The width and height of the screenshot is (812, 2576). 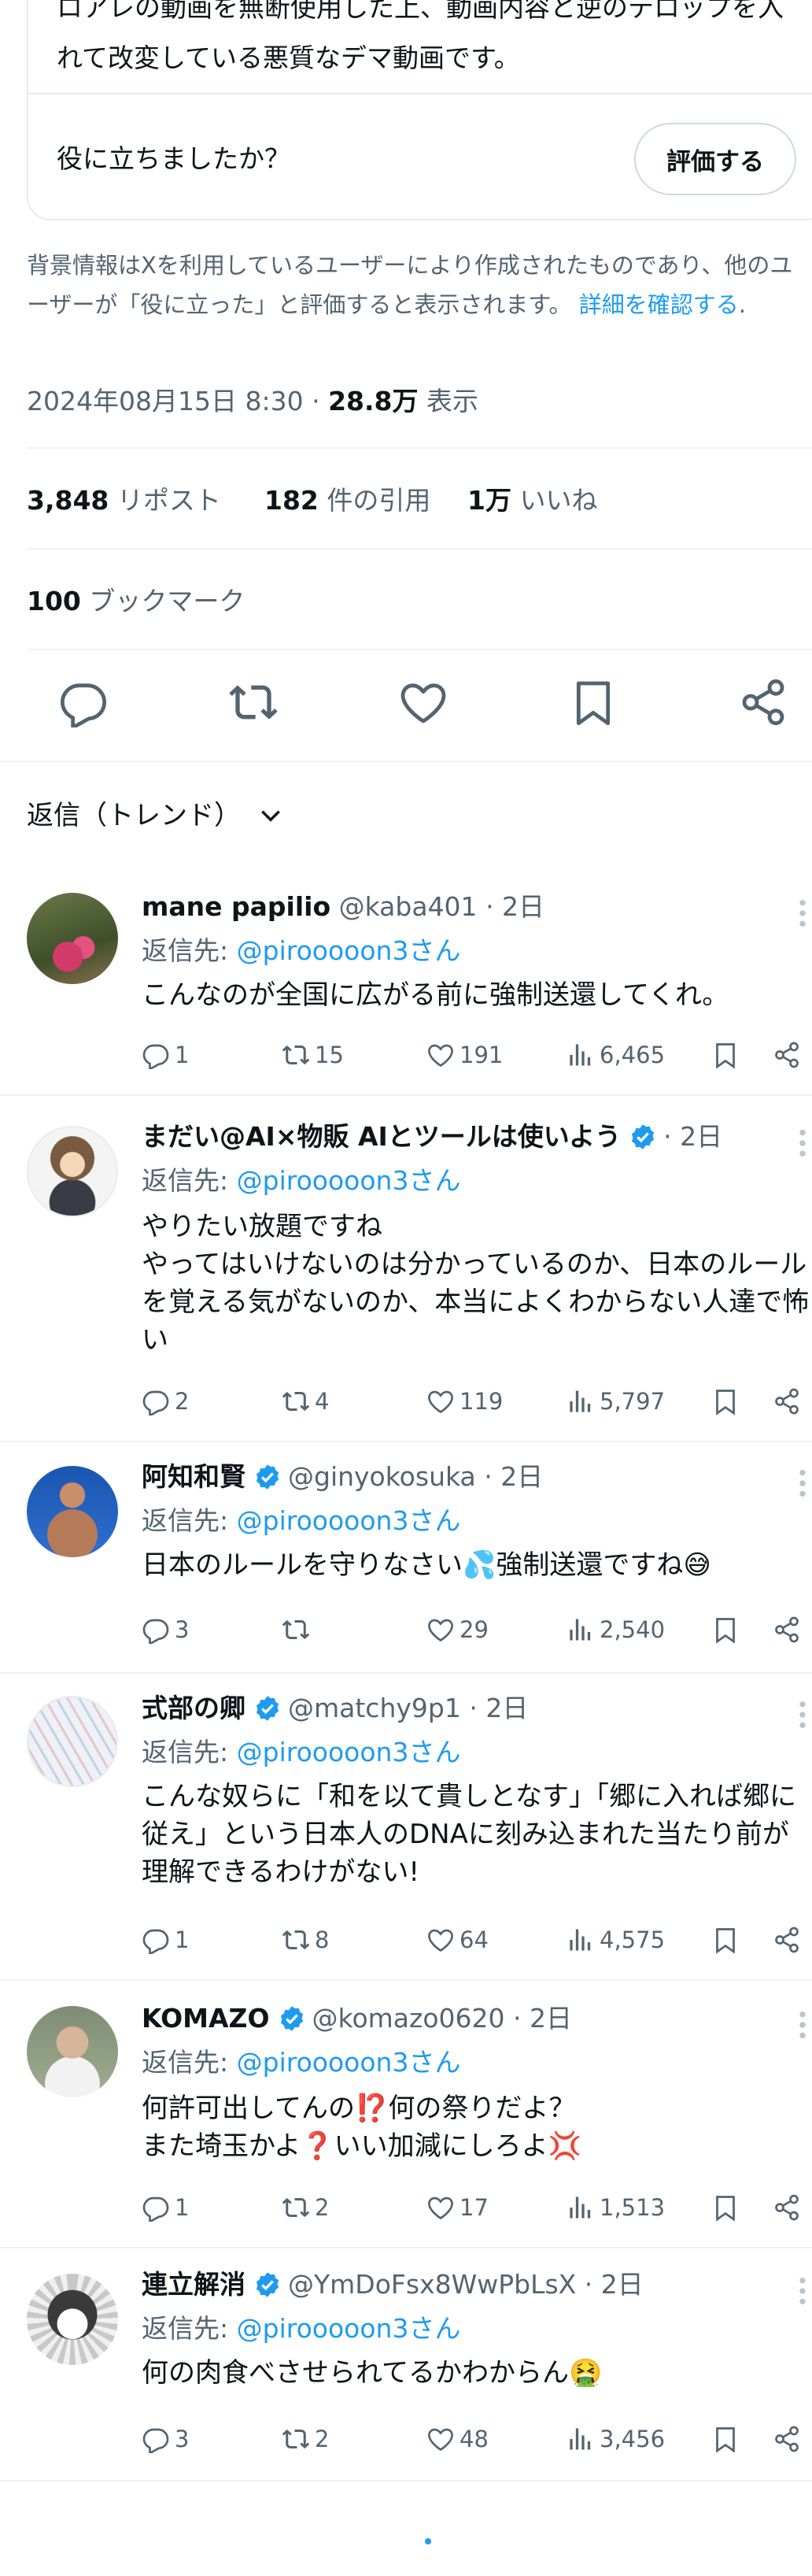 What do you see at coordinates (165, 401) in the screenshot?
I see `post-datetime: 2024年08月15日 8:30` at bounding box center [165, 401].